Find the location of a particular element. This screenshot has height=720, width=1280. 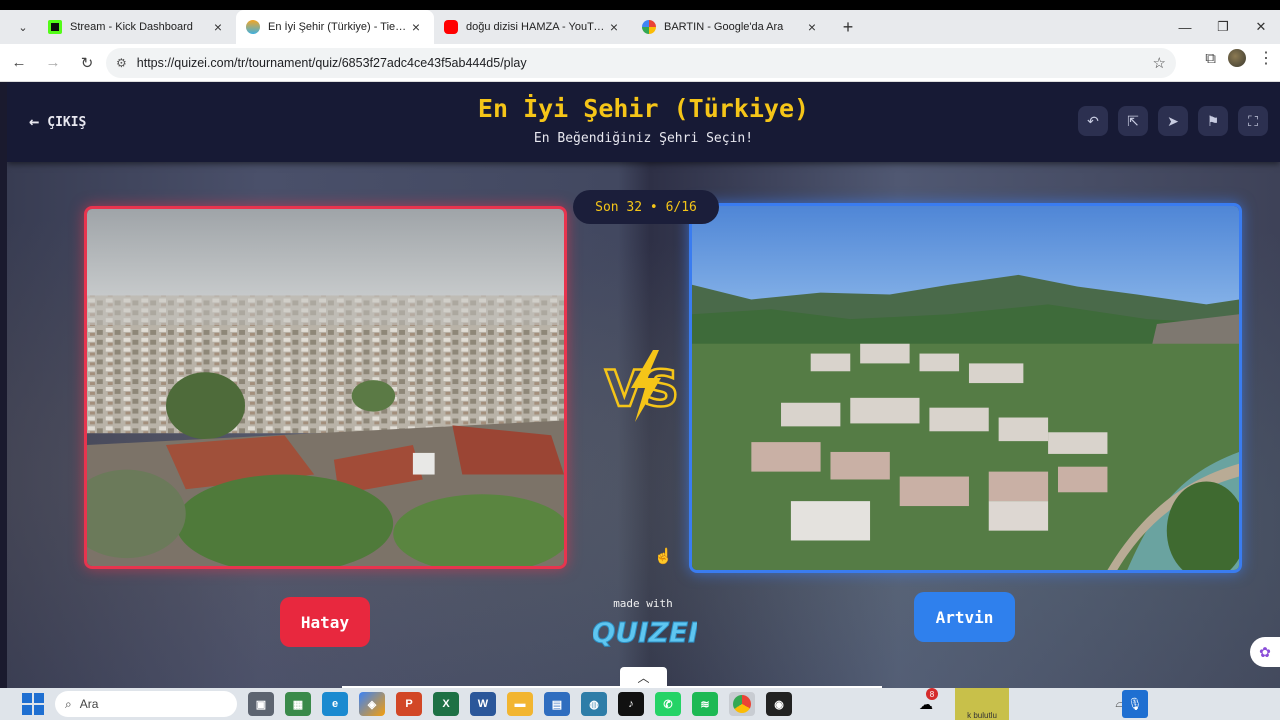

flag-icon: ⚑ is located at coordinates (1213, 121).